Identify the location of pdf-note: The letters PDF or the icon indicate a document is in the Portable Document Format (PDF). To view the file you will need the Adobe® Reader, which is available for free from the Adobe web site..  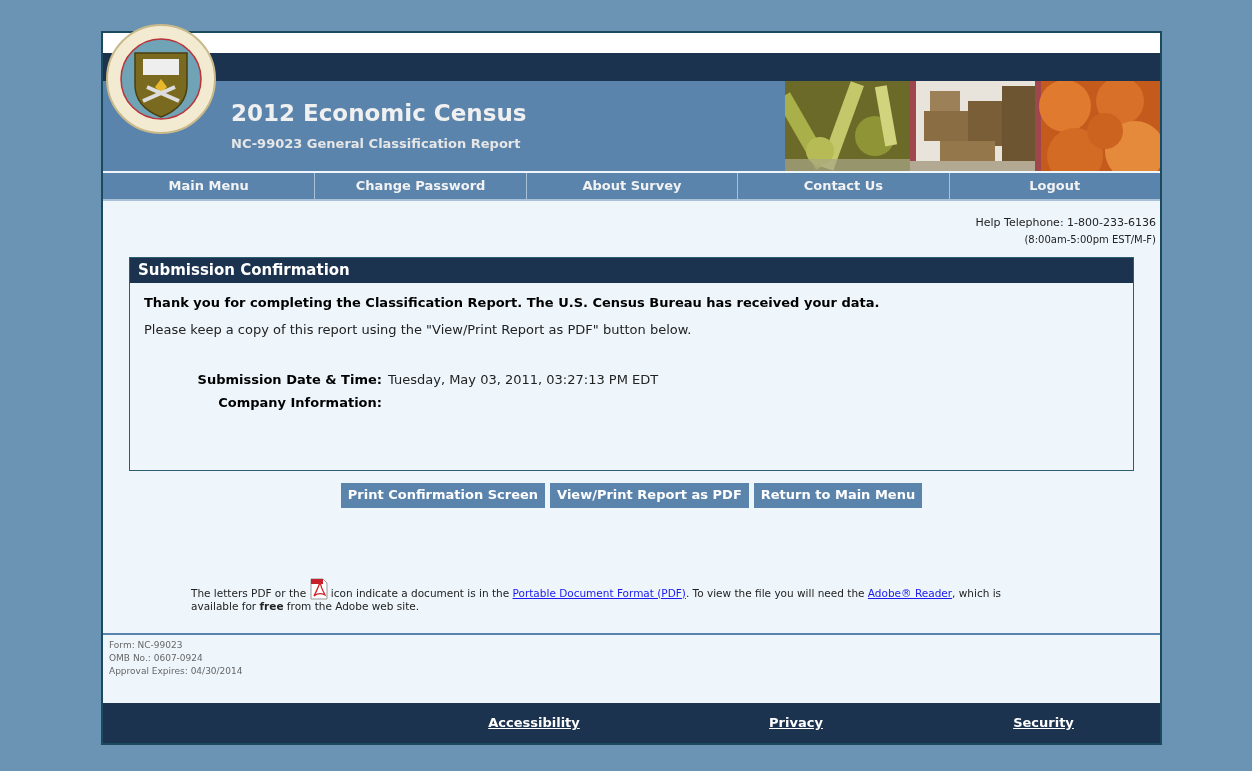
(620, 595).